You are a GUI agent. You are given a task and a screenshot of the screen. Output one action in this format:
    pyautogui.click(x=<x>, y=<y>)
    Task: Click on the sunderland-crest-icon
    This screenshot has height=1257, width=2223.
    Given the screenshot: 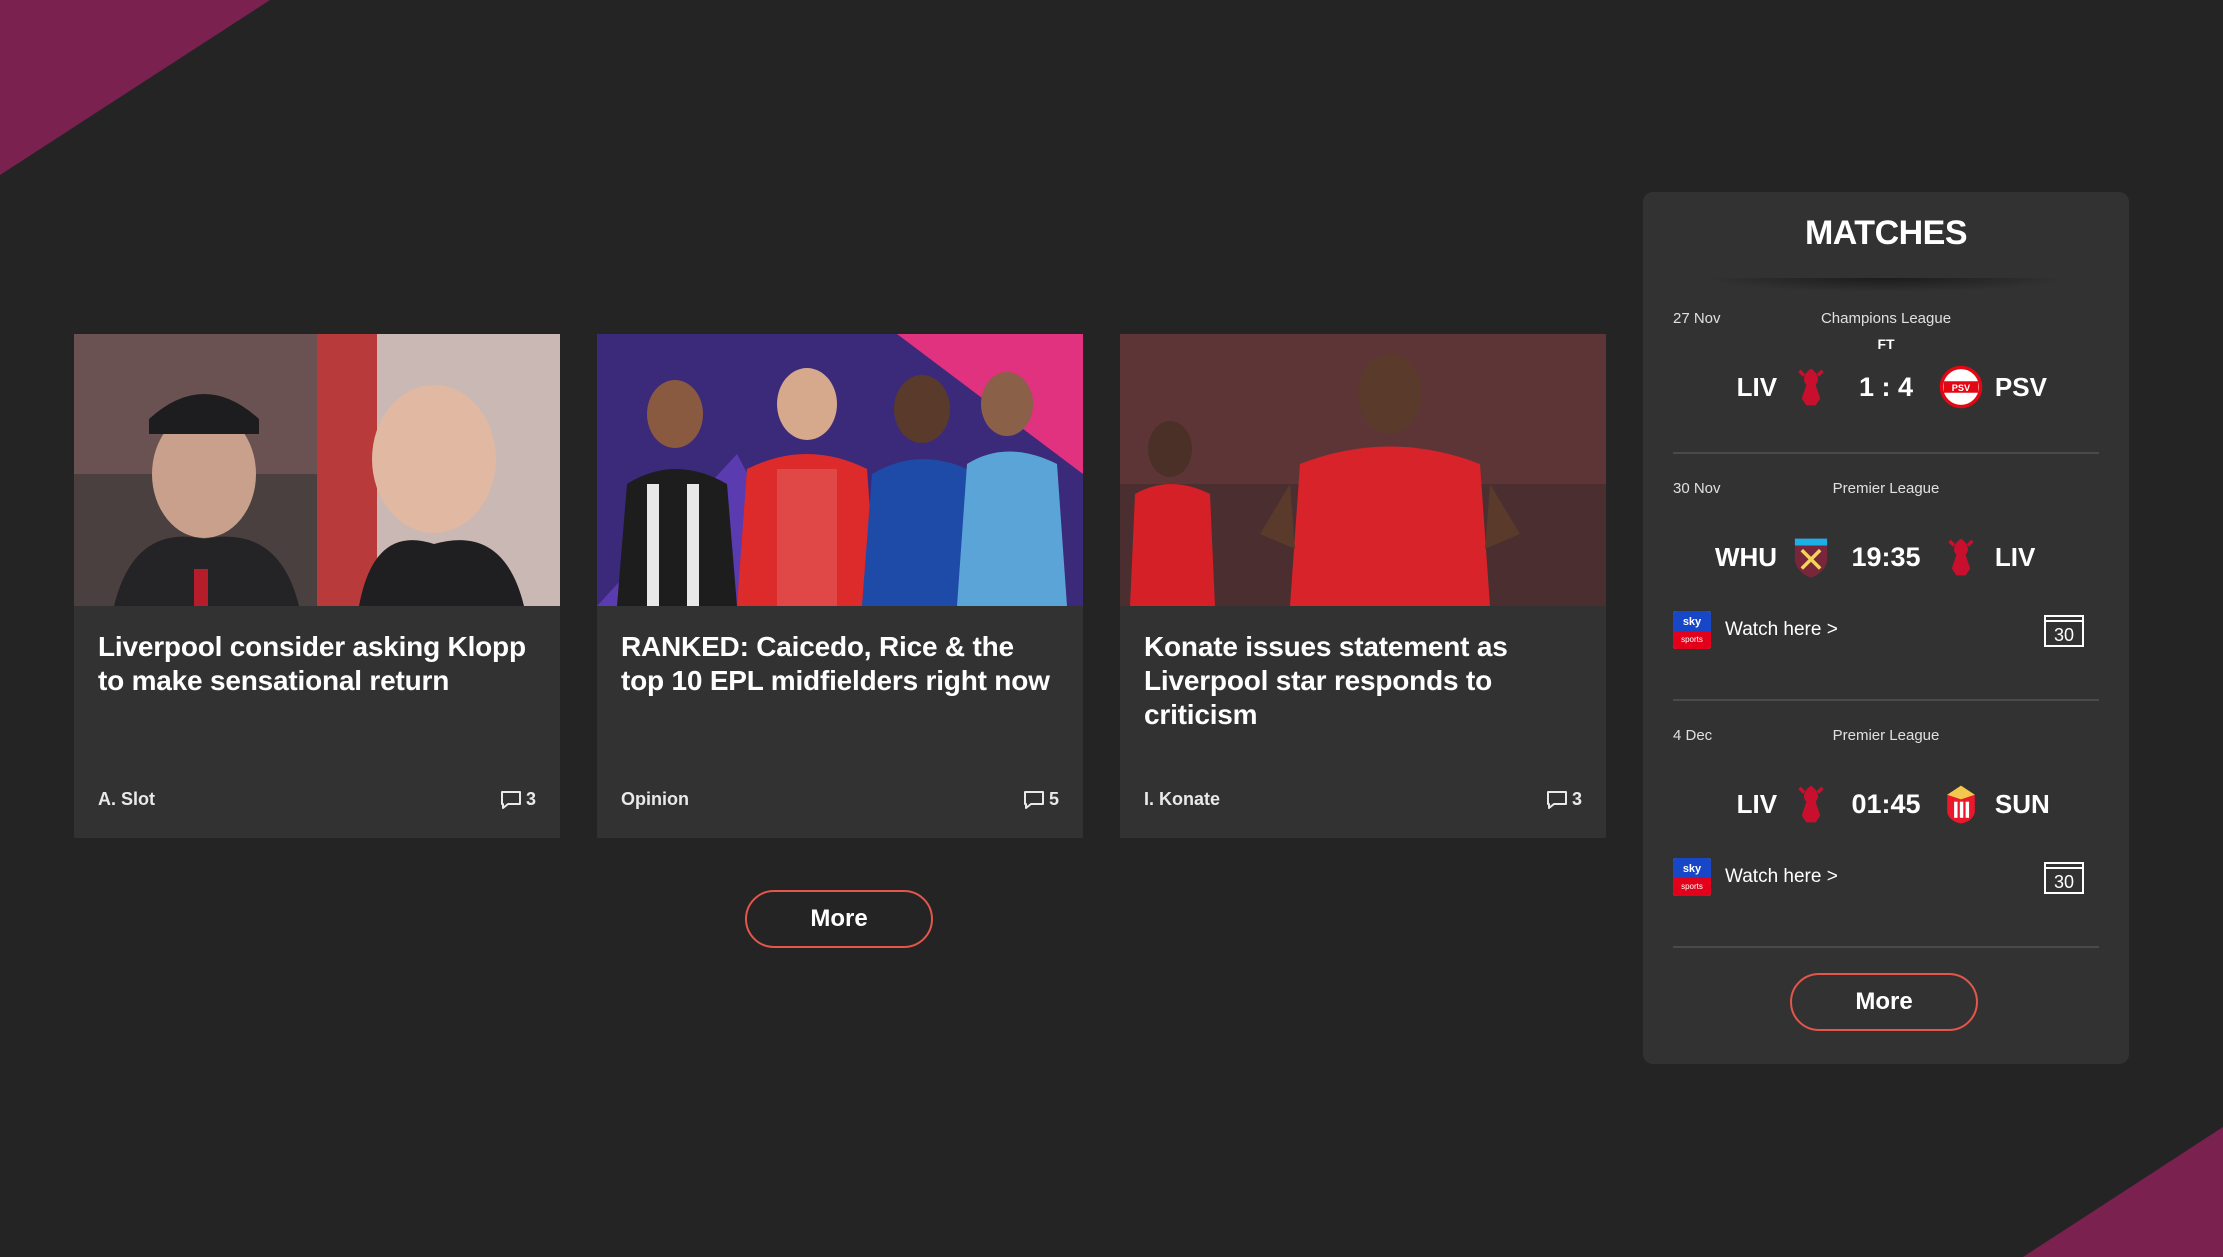 What is the action you would take?
    pyautogui.click(x=1961, y=804)
    